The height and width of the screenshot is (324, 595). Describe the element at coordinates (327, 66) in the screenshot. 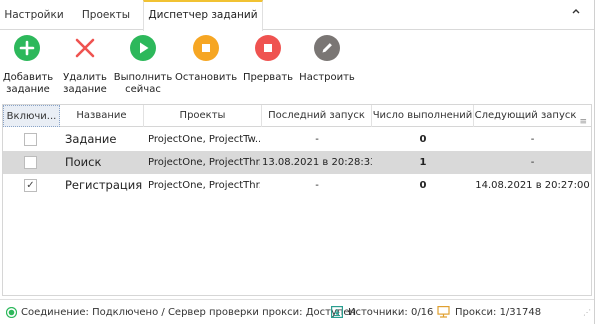

I see `configure-button: Настроить` at that location.